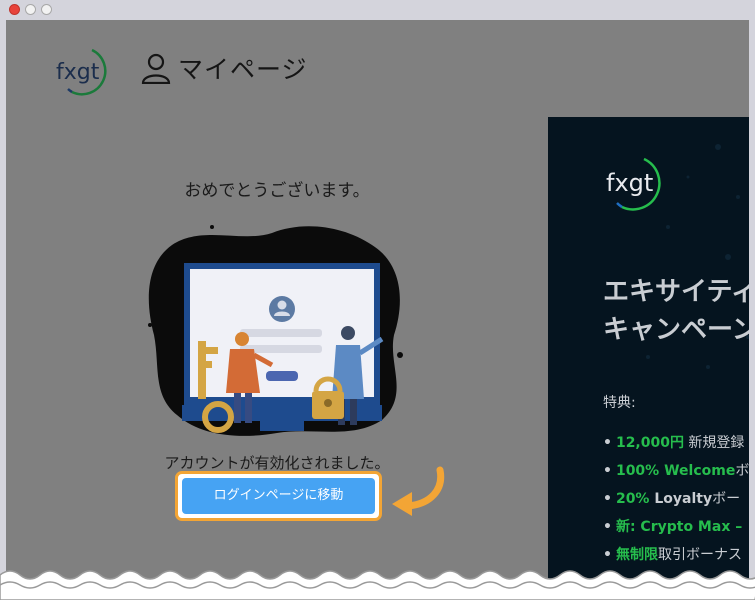 Image resolution: width=755 pixels, height=600 pixels. I want to click on perk-item: • 新: Crypto Max –, so click(673, 527).